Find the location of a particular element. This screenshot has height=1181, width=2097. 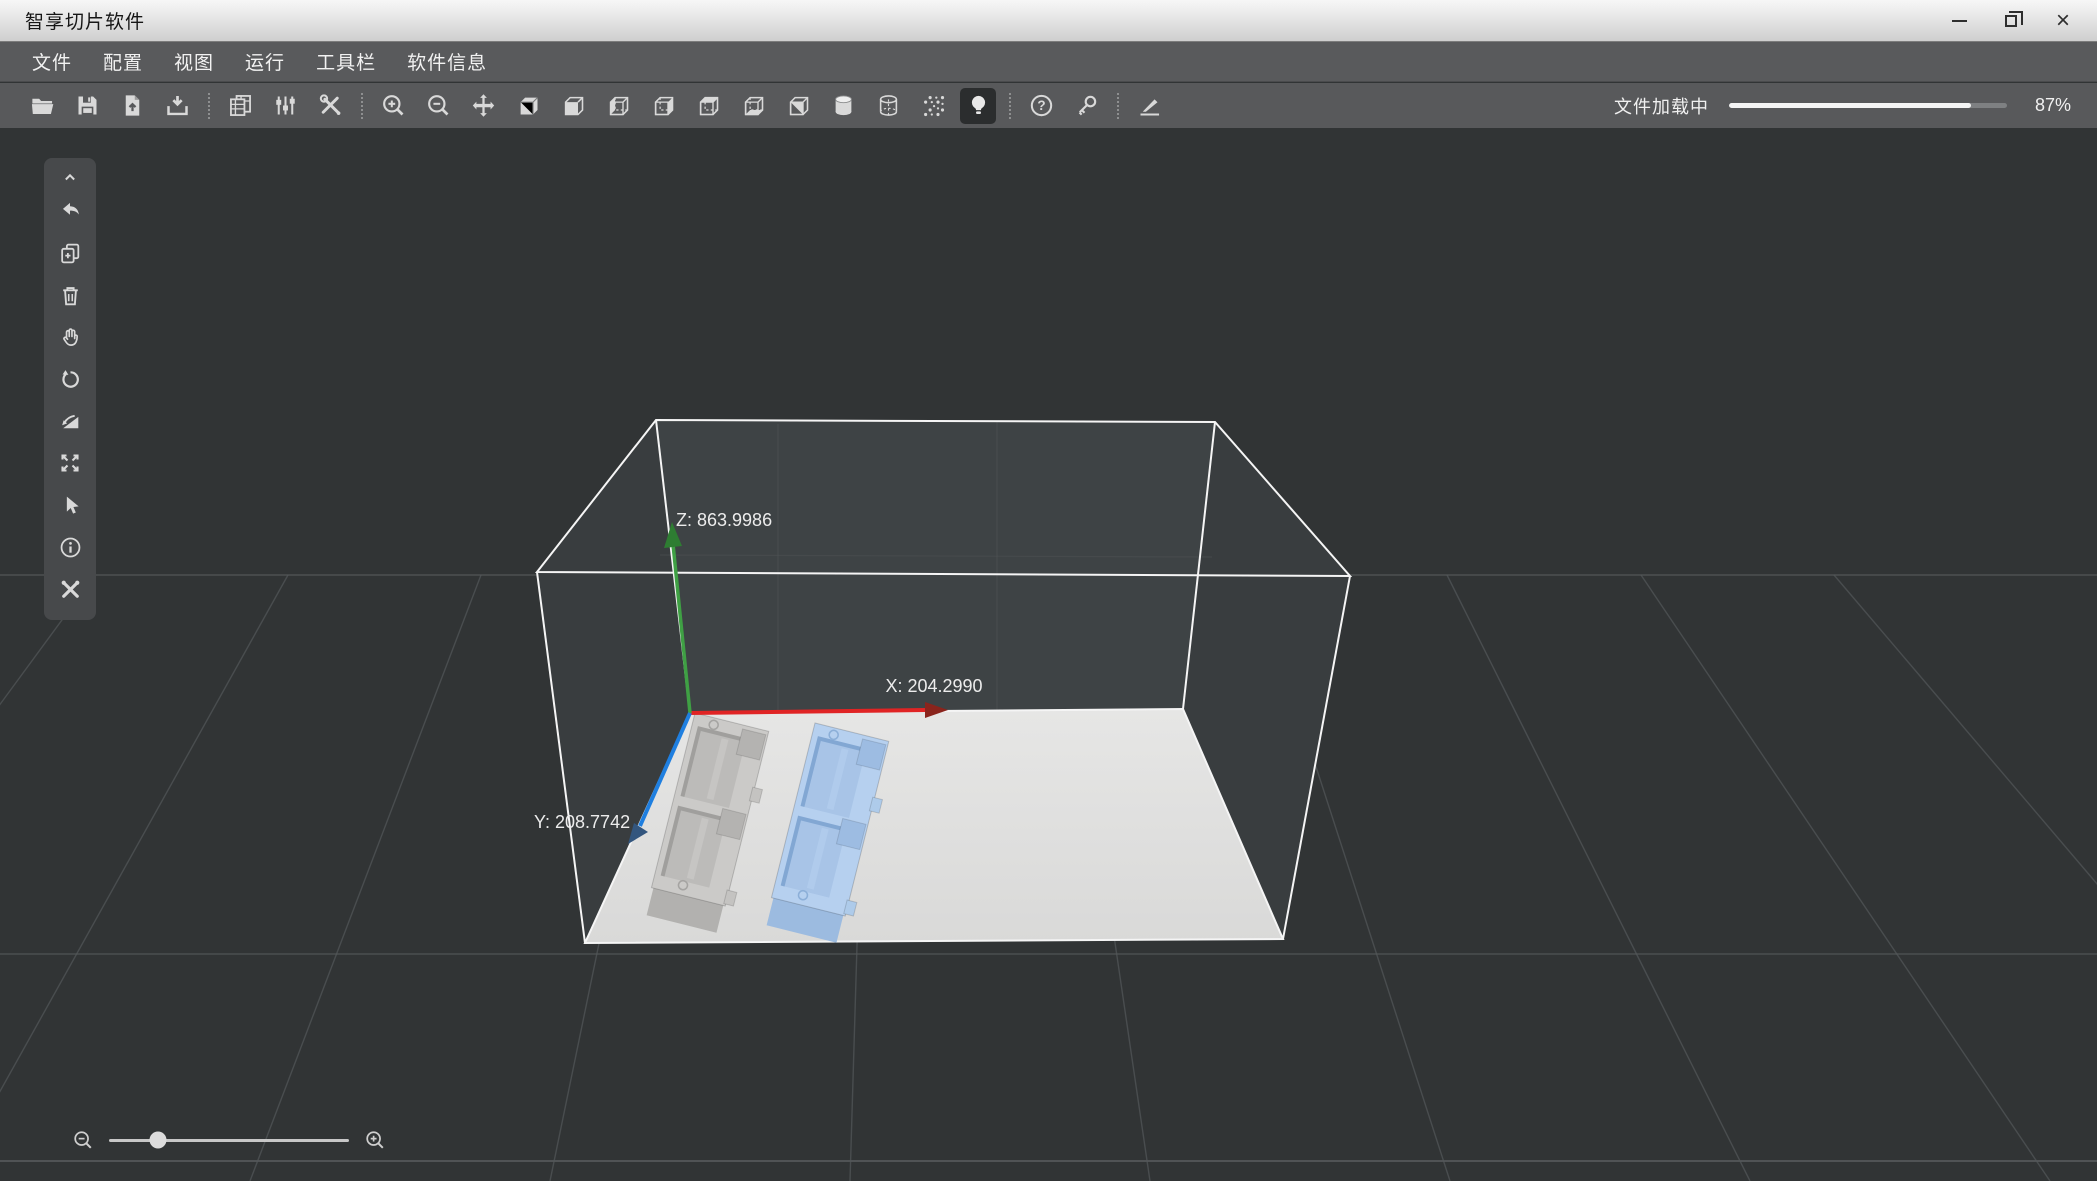

light-icon is located at coordinates (978, 105).